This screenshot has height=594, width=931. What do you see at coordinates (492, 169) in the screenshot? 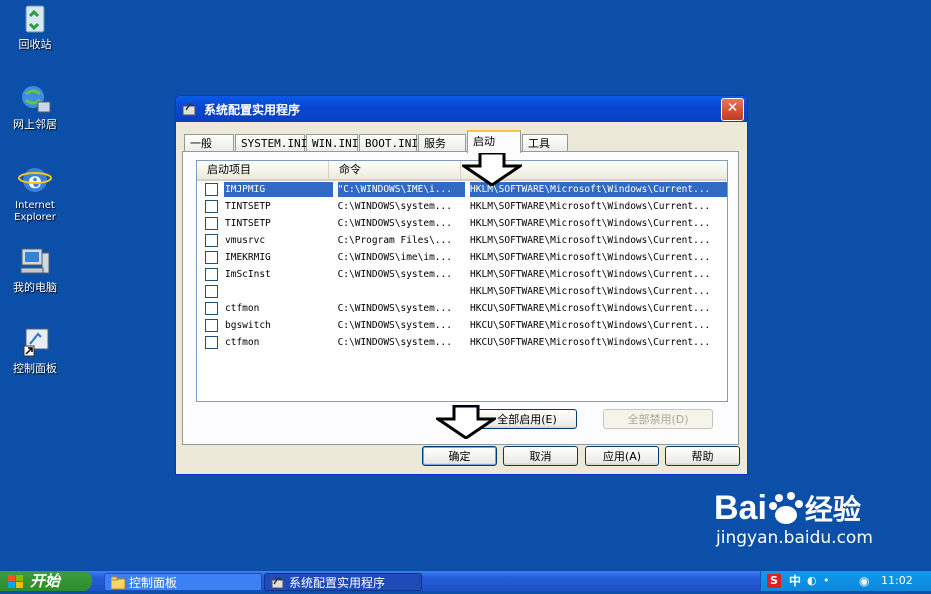
I see `down-arrow-icon` at bounding box center [492, 169].